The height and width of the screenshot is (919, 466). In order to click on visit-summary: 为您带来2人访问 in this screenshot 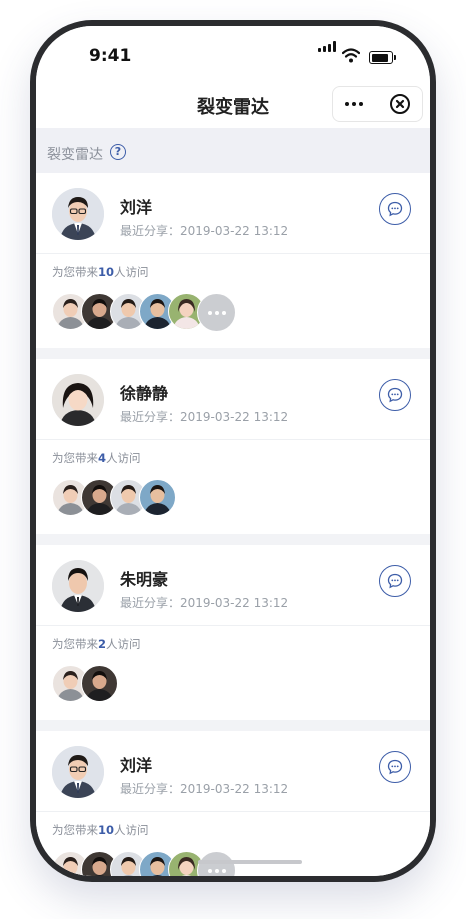, I will do `click(96, 644)`.